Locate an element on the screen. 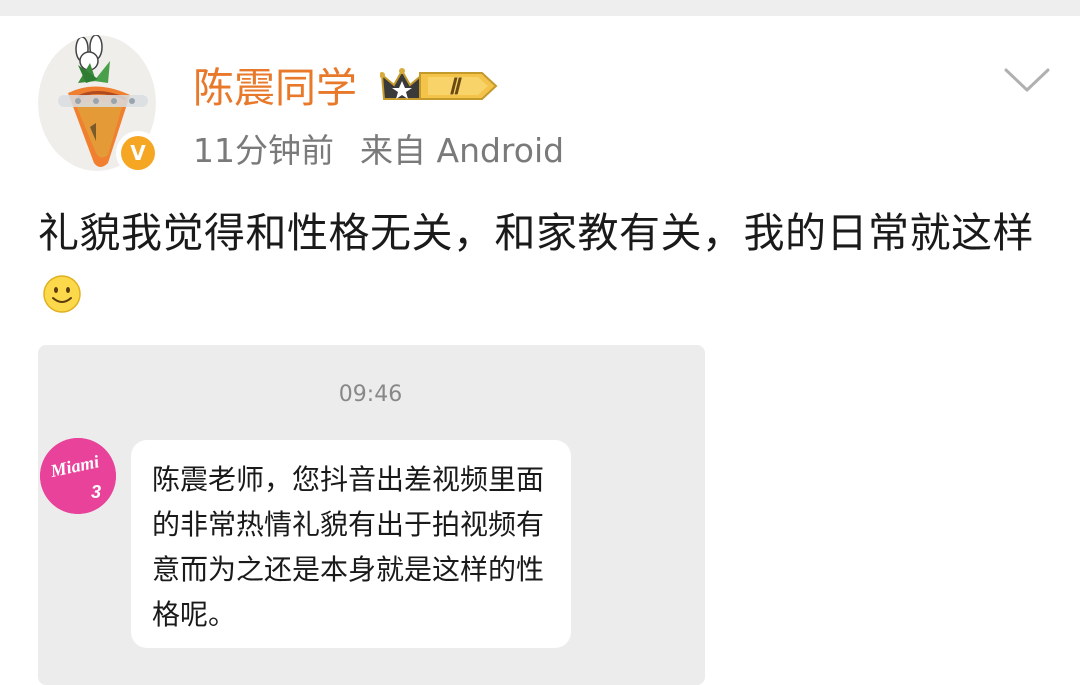 The height and width of the screenshot is (685, 1080). post-meta: 11分钟前 来自 Android is located at coordinates (378, 151).